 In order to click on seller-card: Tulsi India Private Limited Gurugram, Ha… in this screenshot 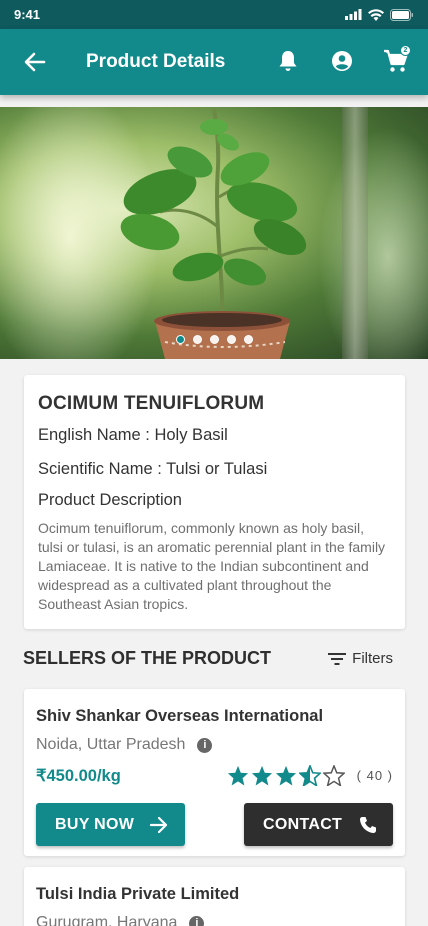, I will do `click(214, 896)`.